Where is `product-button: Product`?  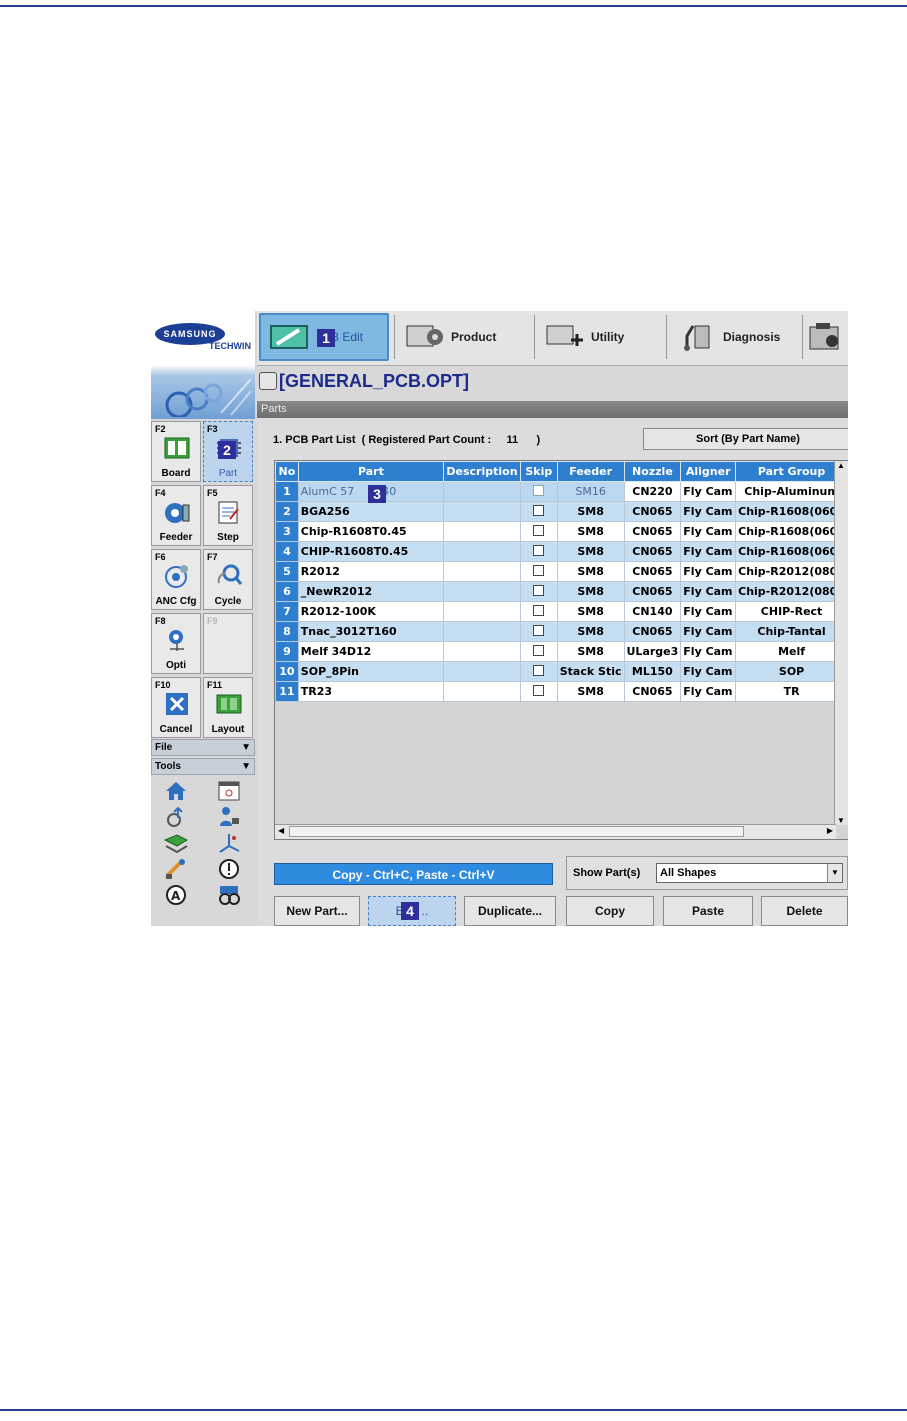
product-button: Product is located at coordinates (462, 337).